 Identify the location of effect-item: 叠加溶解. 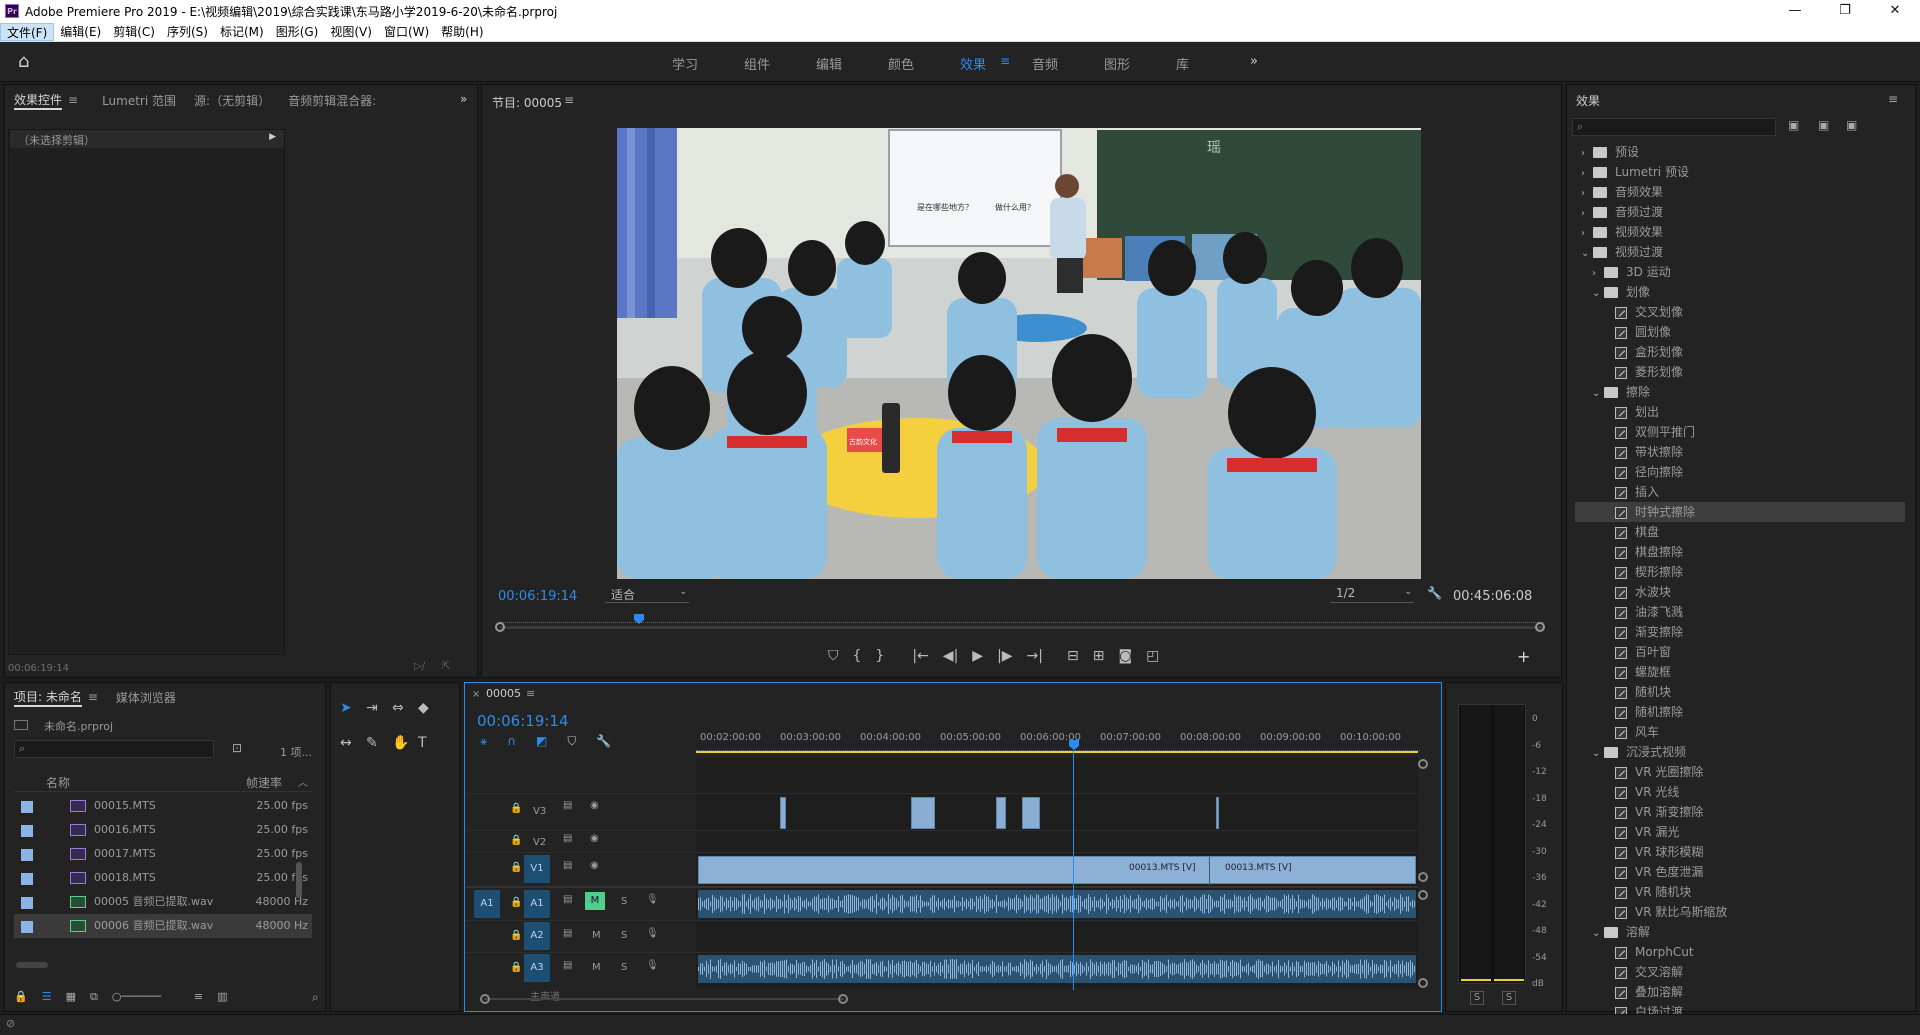
(1740, 992).